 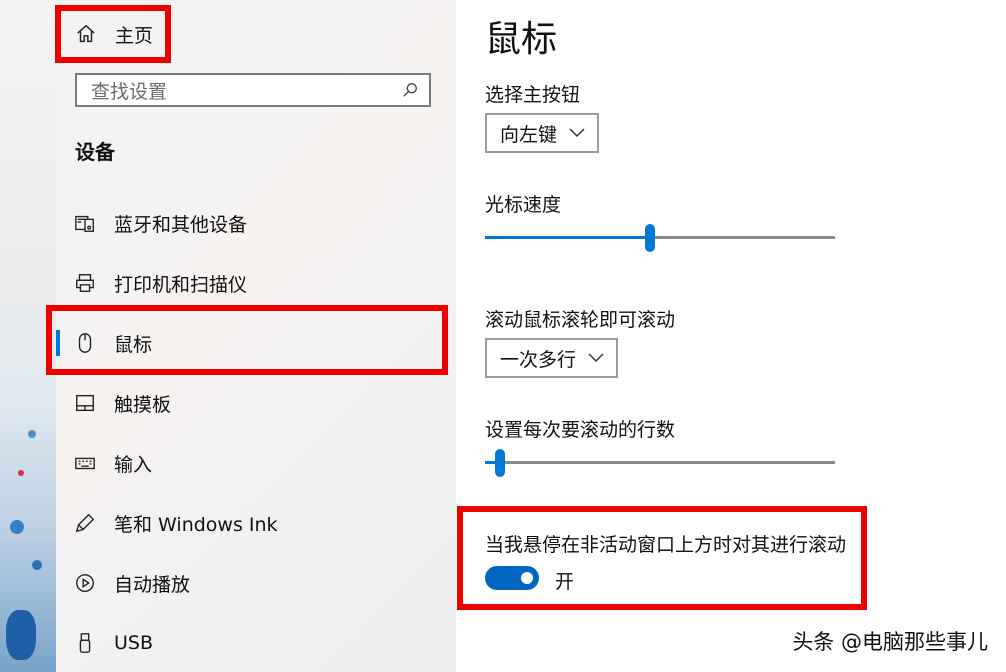 What do you see at coordinates (256, 343) in the screenshot?
I see `sidebar-item-mouse: 鼠标` at bounding box center [256, 343].